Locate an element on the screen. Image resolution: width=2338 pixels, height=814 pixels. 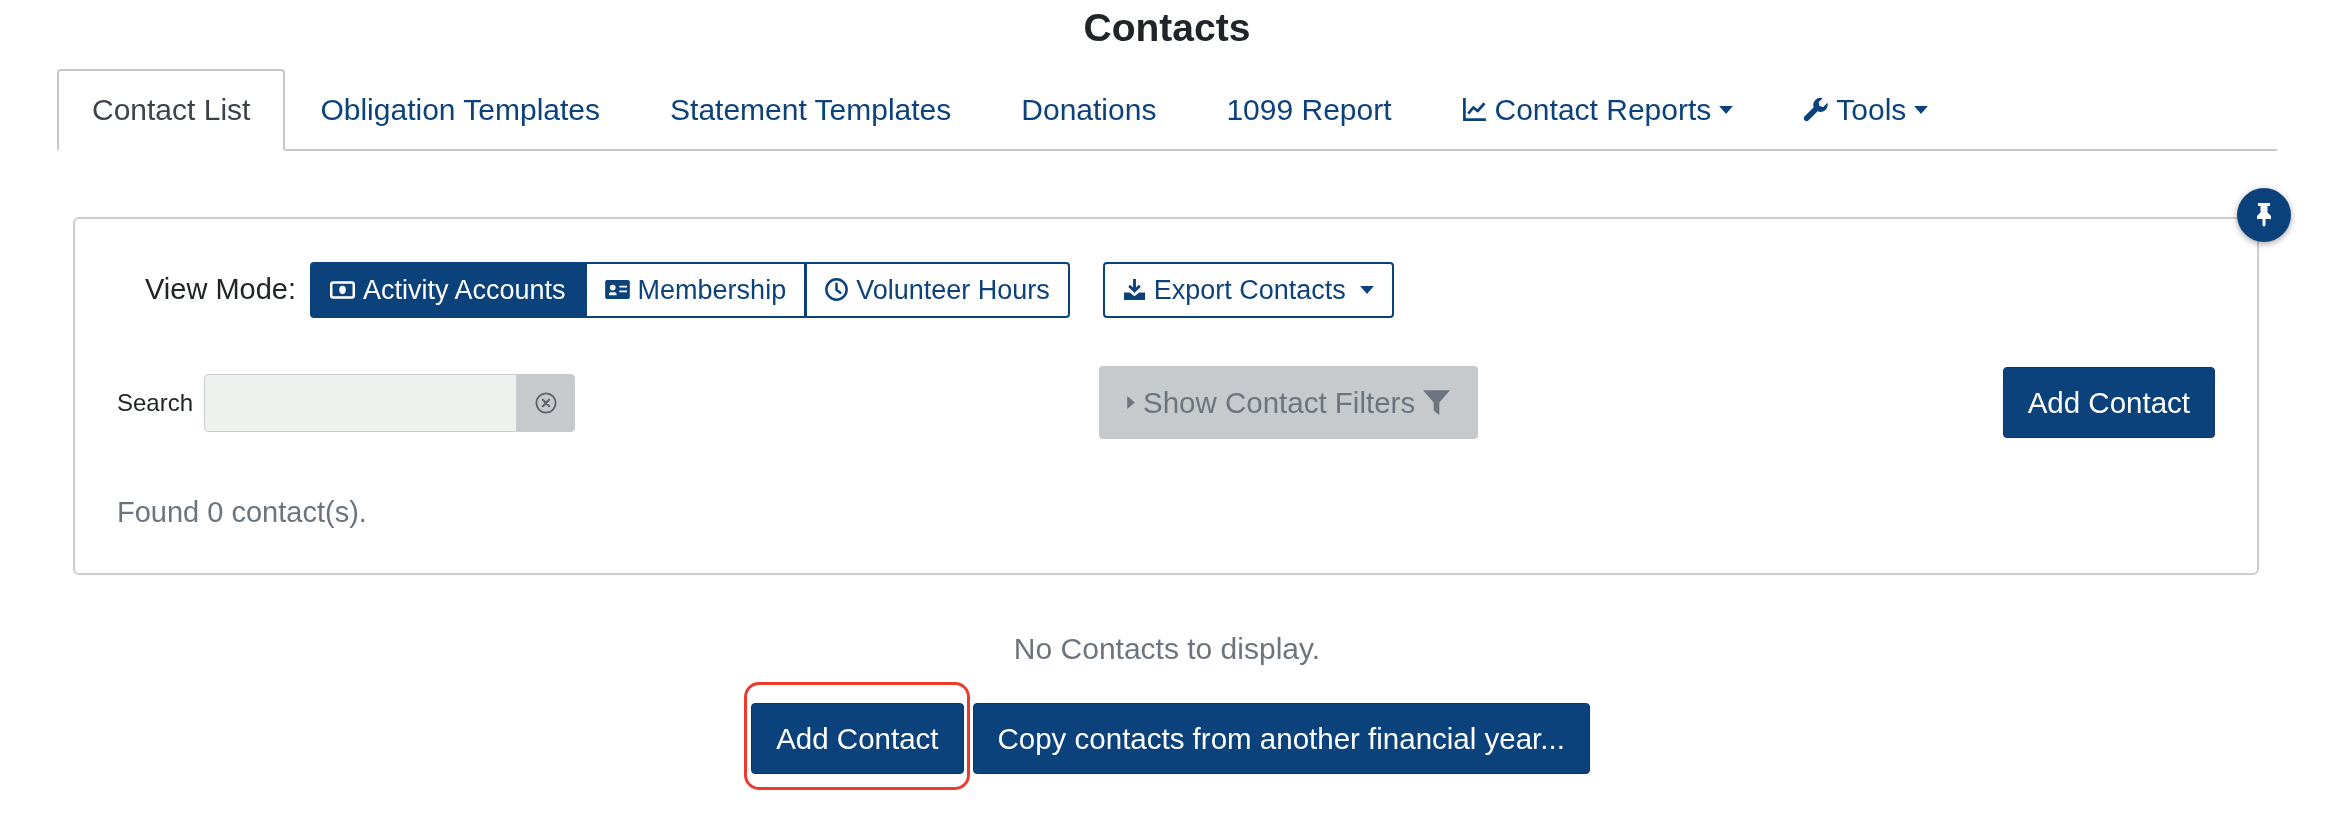
page-title: Contacts is located at coordinates (1167, 28).